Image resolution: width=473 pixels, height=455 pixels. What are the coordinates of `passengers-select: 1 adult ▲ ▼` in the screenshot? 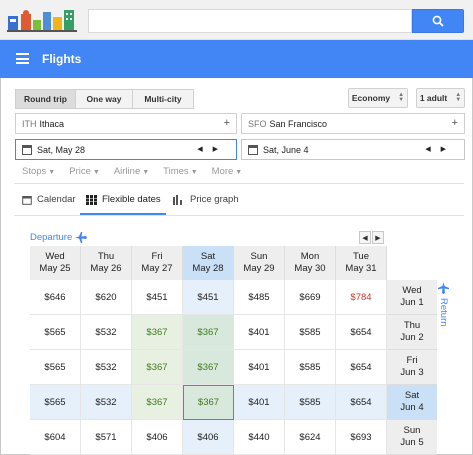 It's located at (440, 98).